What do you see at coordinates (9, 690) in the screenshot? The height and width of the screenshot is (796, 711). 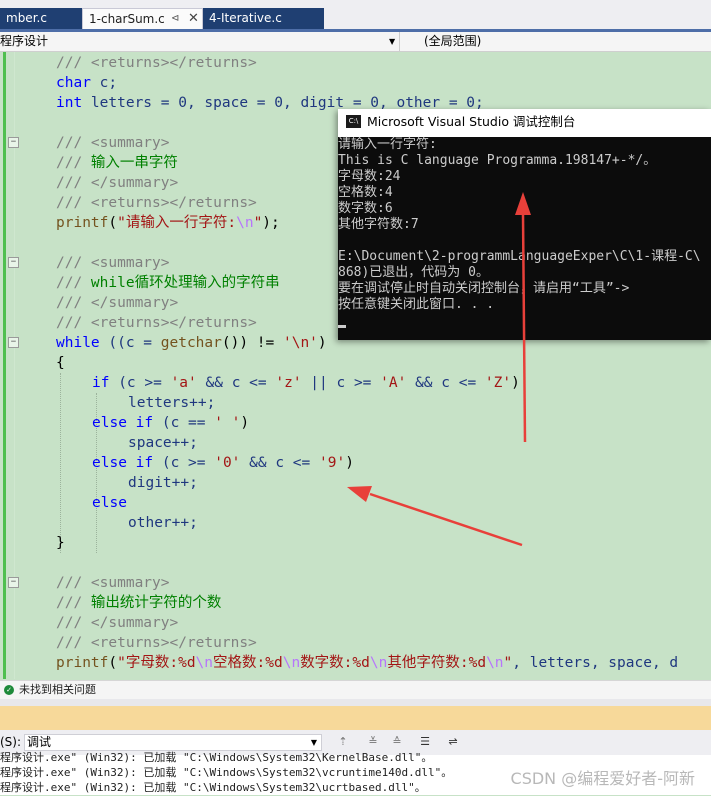 I see `check-circle-icon: ✓` at bounding box center [9, 690].